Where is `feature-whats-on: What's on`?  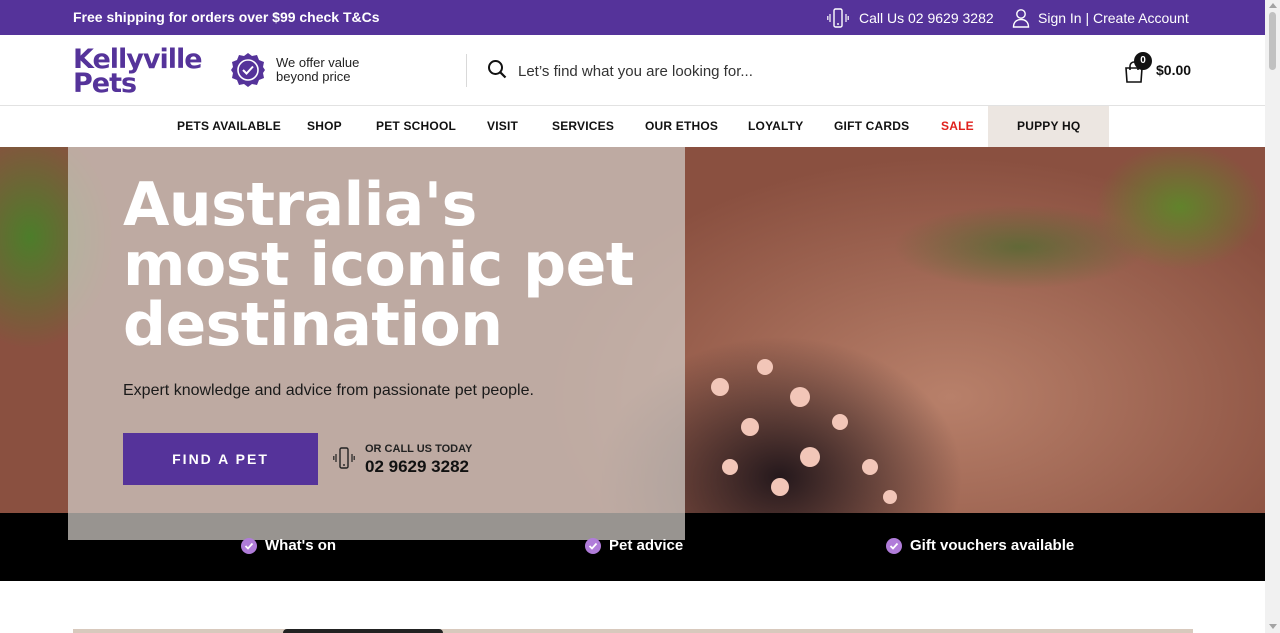 feature-whats-on: What's on is located at coordinates (288, 545).